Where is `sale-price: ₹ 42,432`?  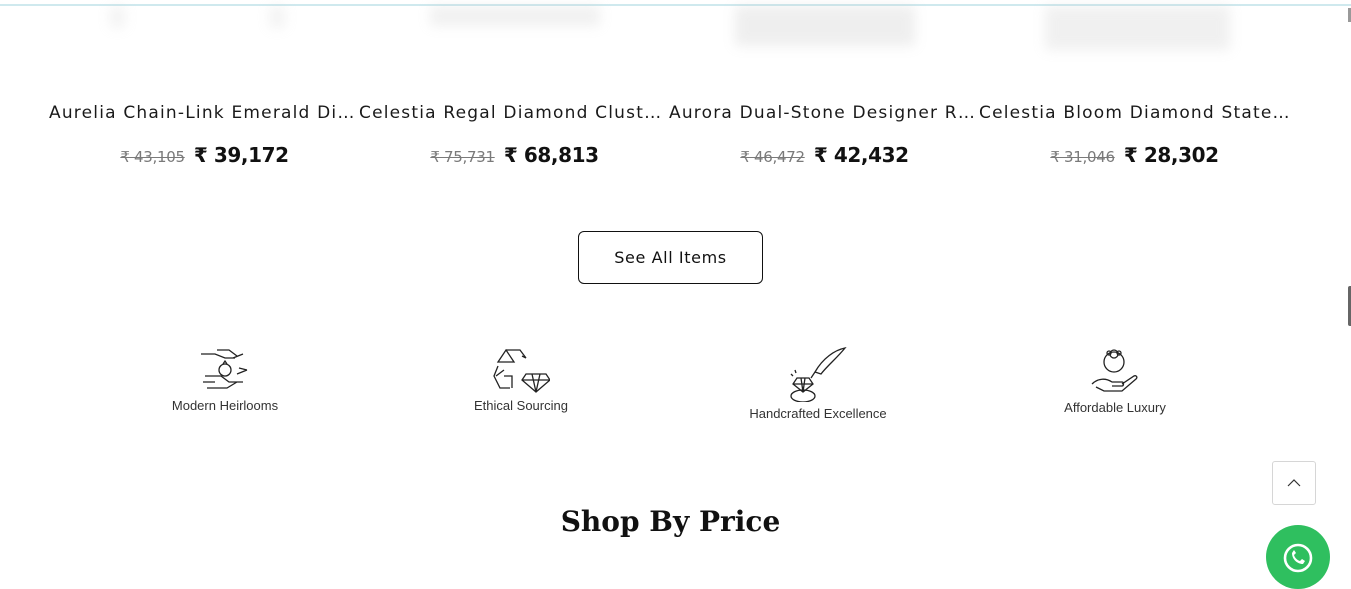
sale-price: ₹ 42,432 is located at coordinates (861, 155).